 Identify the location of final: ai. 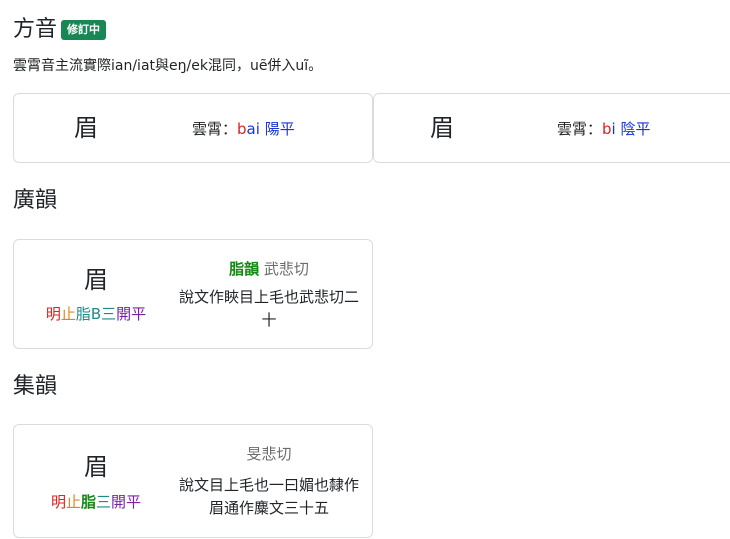
(253, 129).